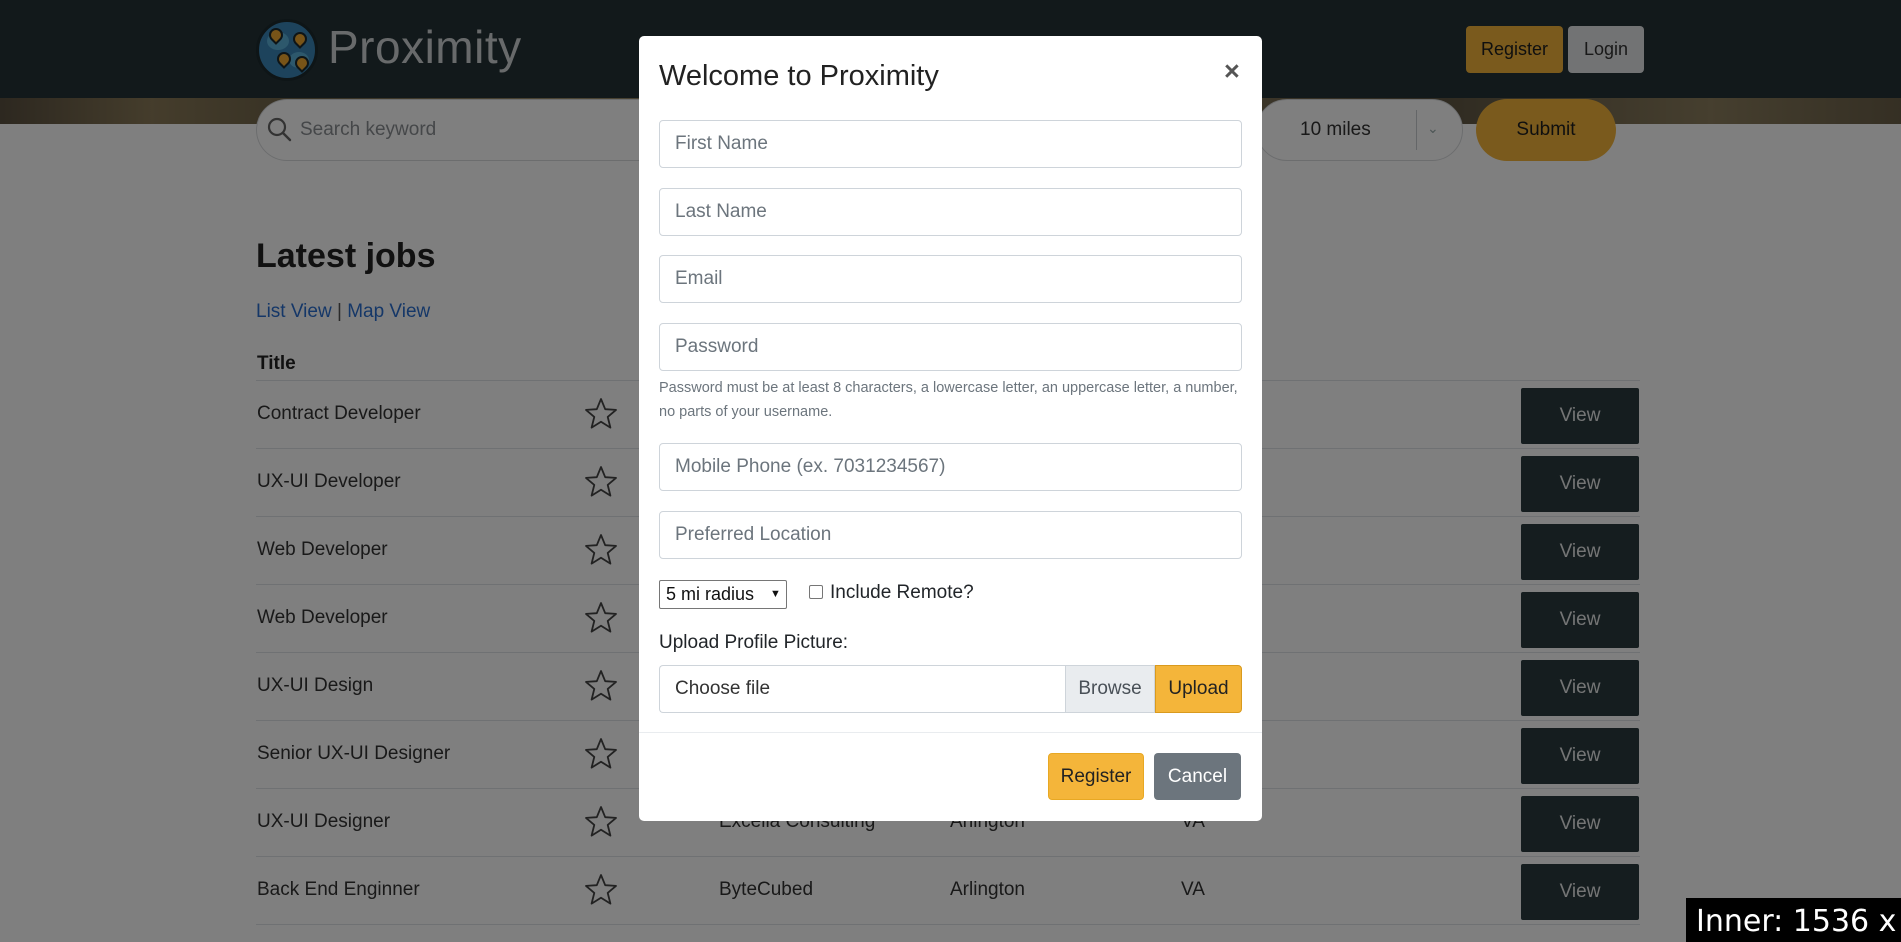 The width and height of the screenshot is (1901, 942). Describe the element at coordinates (754, 642) in the screenshot. I see `upload-profile-label: Upload Profile Picture:` at that location.